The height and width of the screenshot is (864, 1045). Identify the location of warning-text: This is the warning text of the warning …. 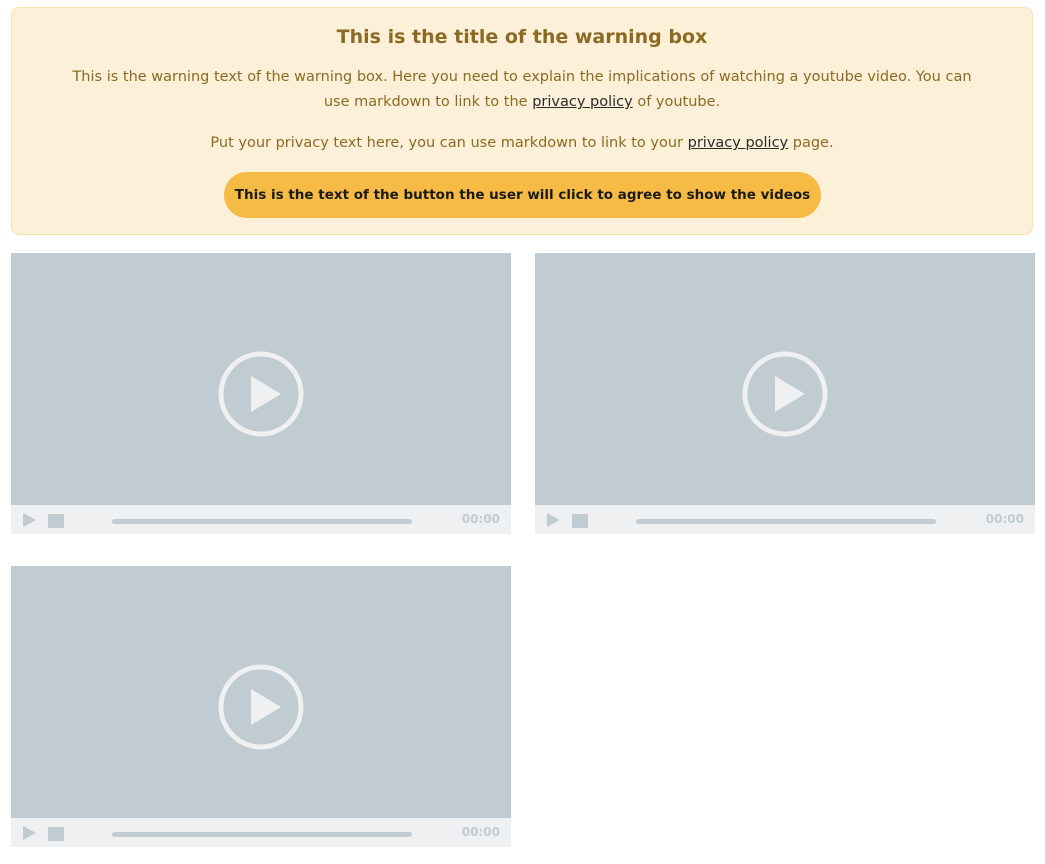
(522, 90).